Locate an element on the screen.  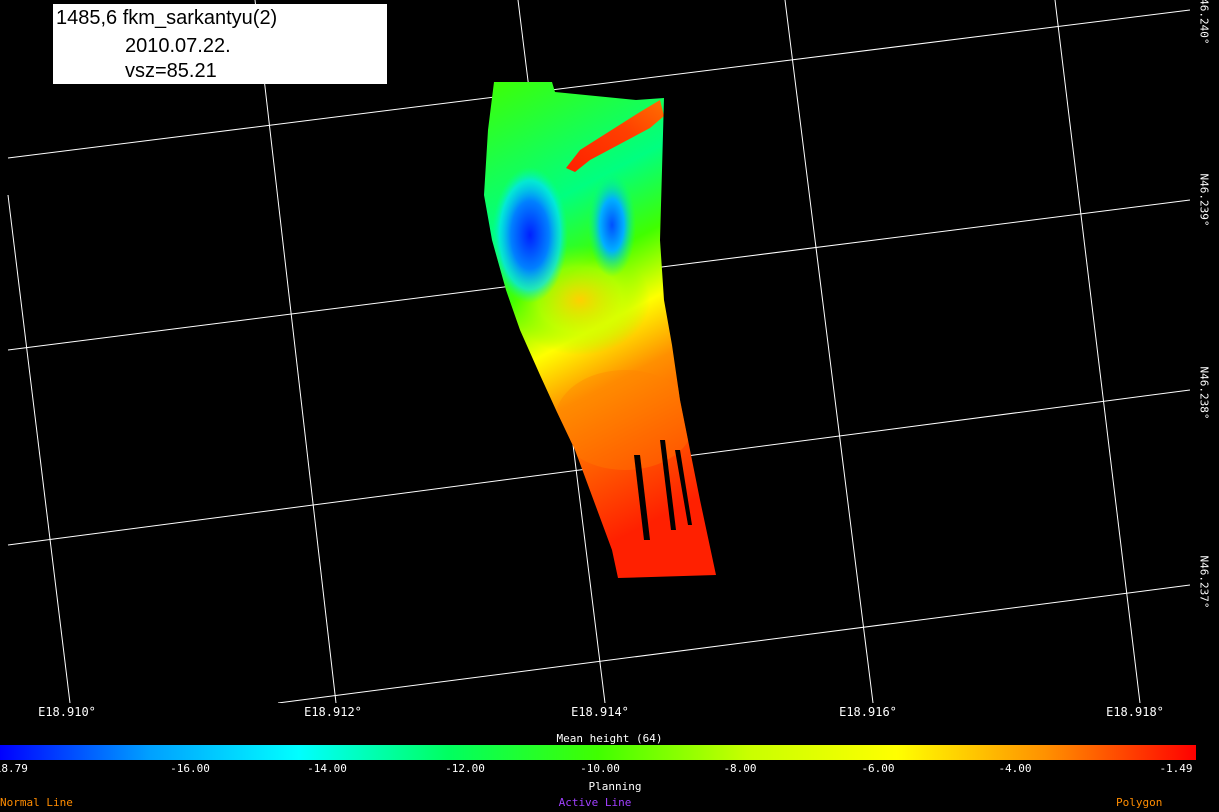
water-level: vsz=85.21 is located at coordinates (171, 71).